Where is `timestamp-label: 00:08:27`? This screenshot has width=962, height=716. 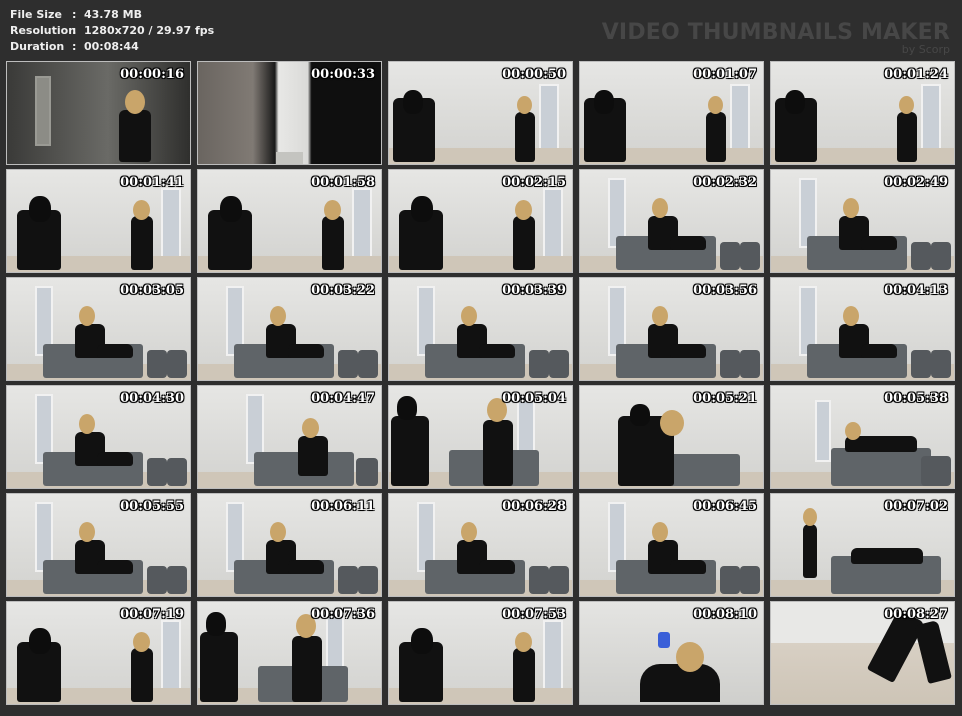
timestamp-label: 00:08:27 is located at coordinates (916, 614).